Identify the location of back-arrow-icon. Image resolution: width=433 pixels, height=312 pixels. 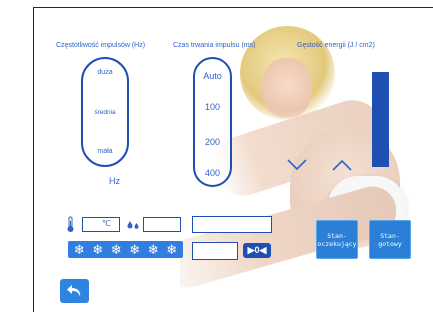
(73, 291).